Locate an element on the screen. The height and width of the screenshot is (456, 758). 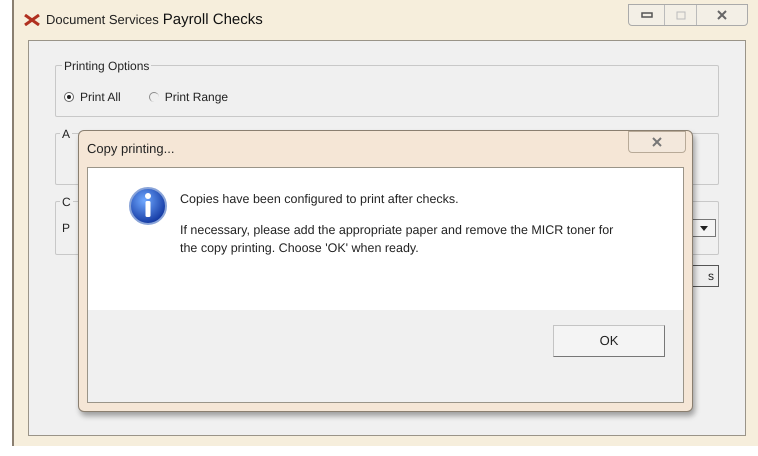
radio-option: Print All is located at coordinates (92, 97).